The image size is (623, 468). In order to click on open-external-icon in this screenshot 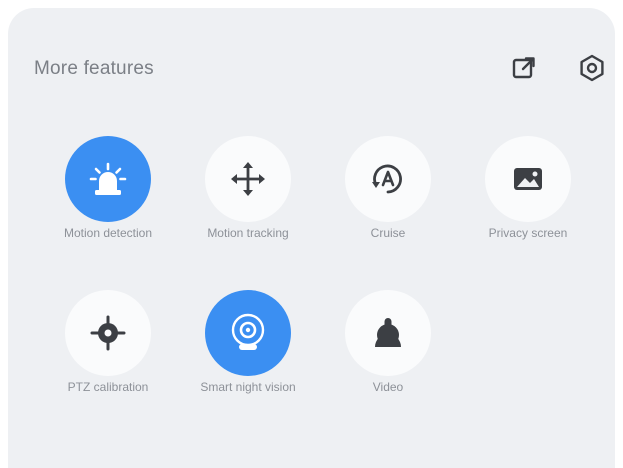, I will do `click(523, 68)`.